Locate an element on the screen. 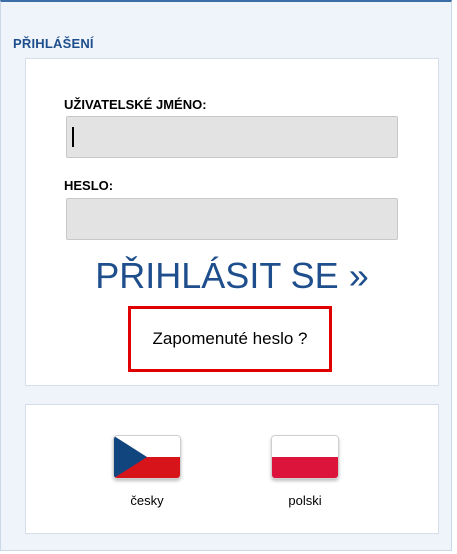 This screenshot has width=457, height=554. password-label: HESLO: is located at coordinates (89, 185).